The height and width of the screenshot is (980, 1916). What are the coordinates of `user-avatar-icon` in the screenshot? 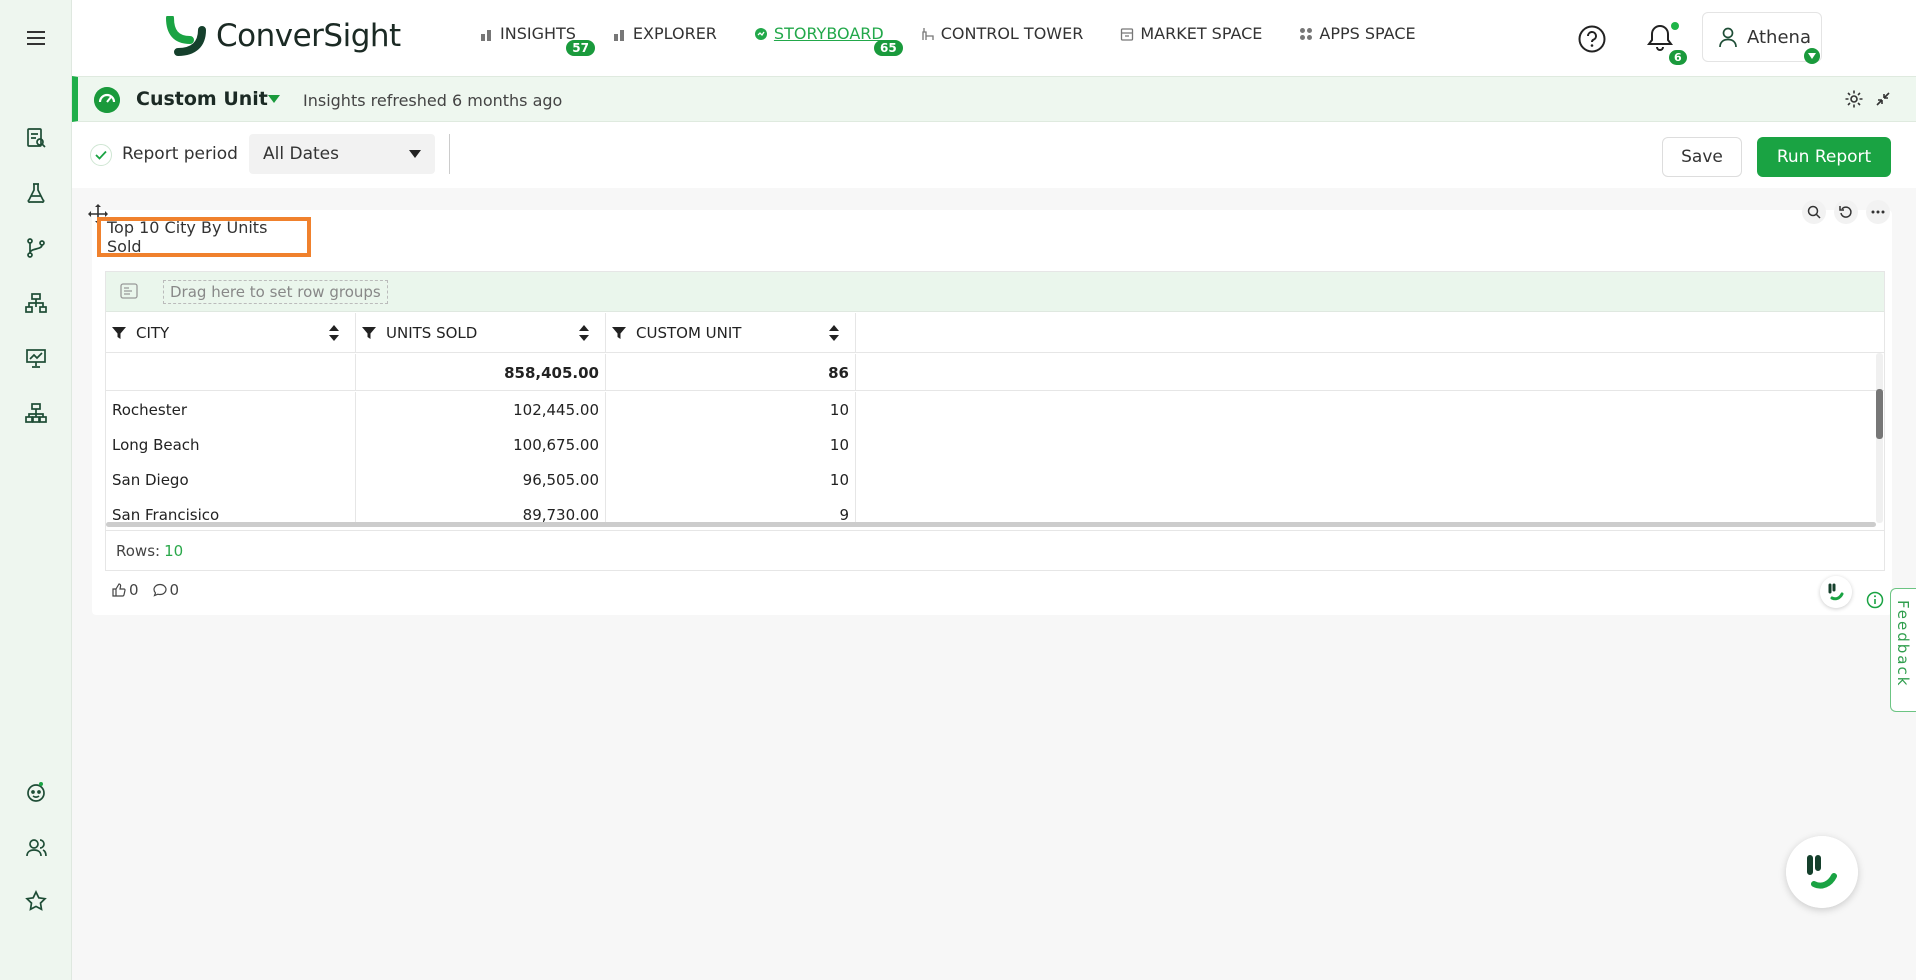 It's located at (1728, 37).